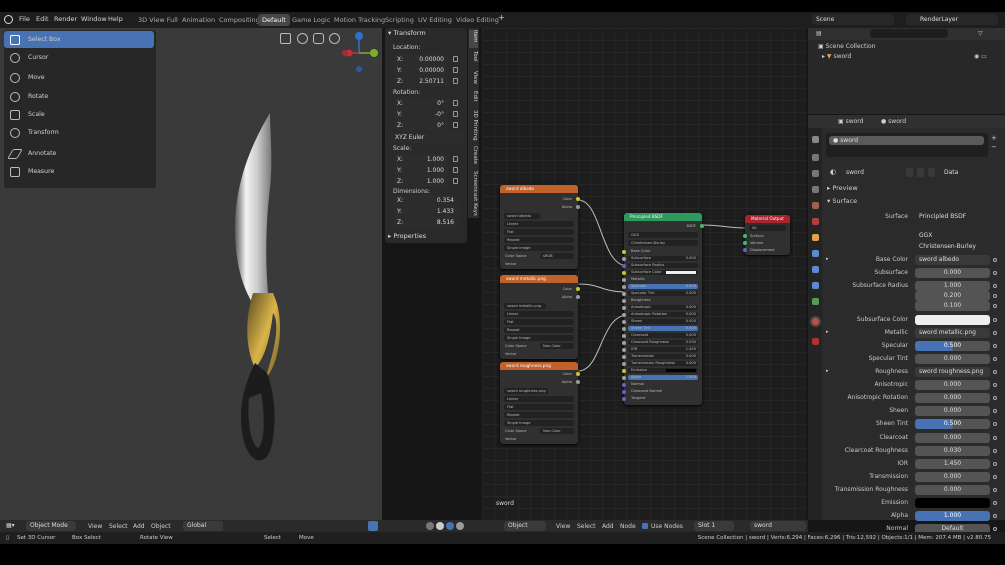  I want to click on menu-window: Window, so click(94, 19).